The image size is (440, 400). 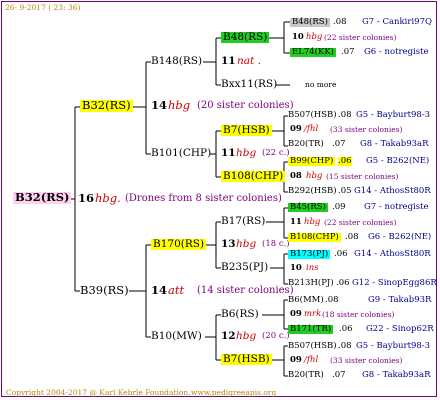 I want to click on gen2-b-hbg: hbg, so click(x=246, y=153).